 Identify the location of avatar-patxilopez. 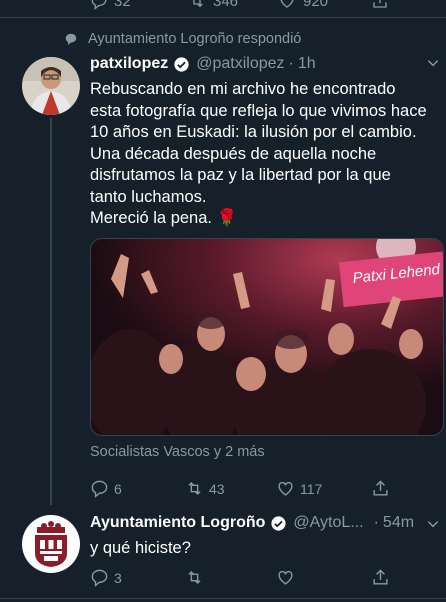
(51, 86).